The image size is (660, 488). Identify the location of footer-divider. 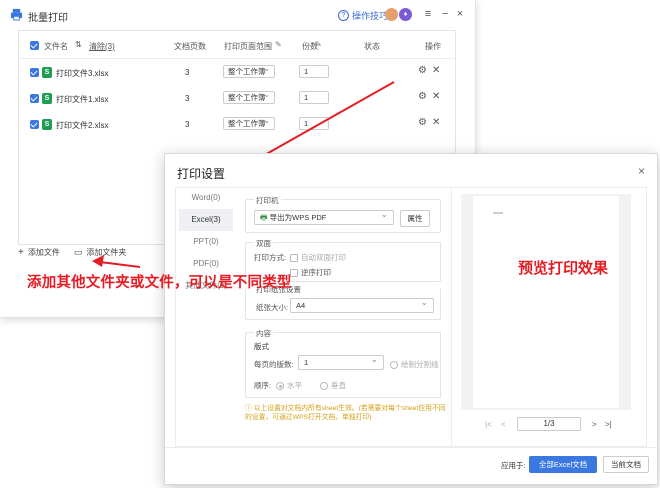
(412, 447).